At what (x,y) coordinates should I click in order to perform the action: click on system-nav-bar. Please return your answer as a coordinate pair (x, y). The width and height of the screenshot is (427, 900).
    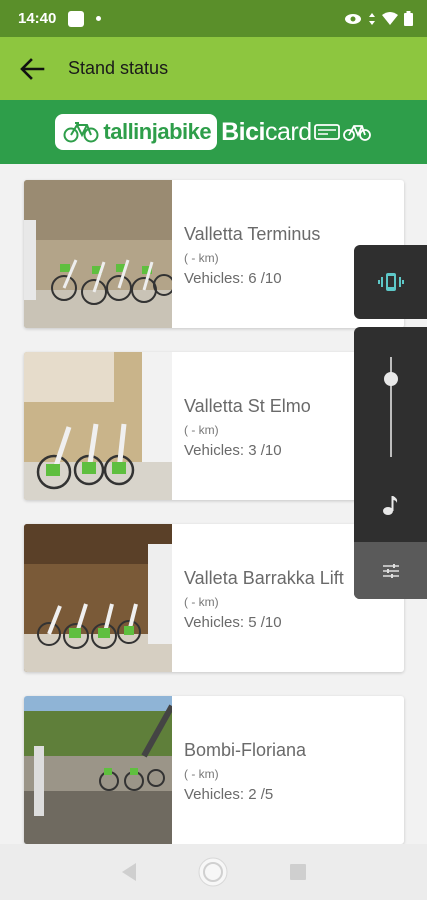
    Looking at the image, I should click on (213, 872).